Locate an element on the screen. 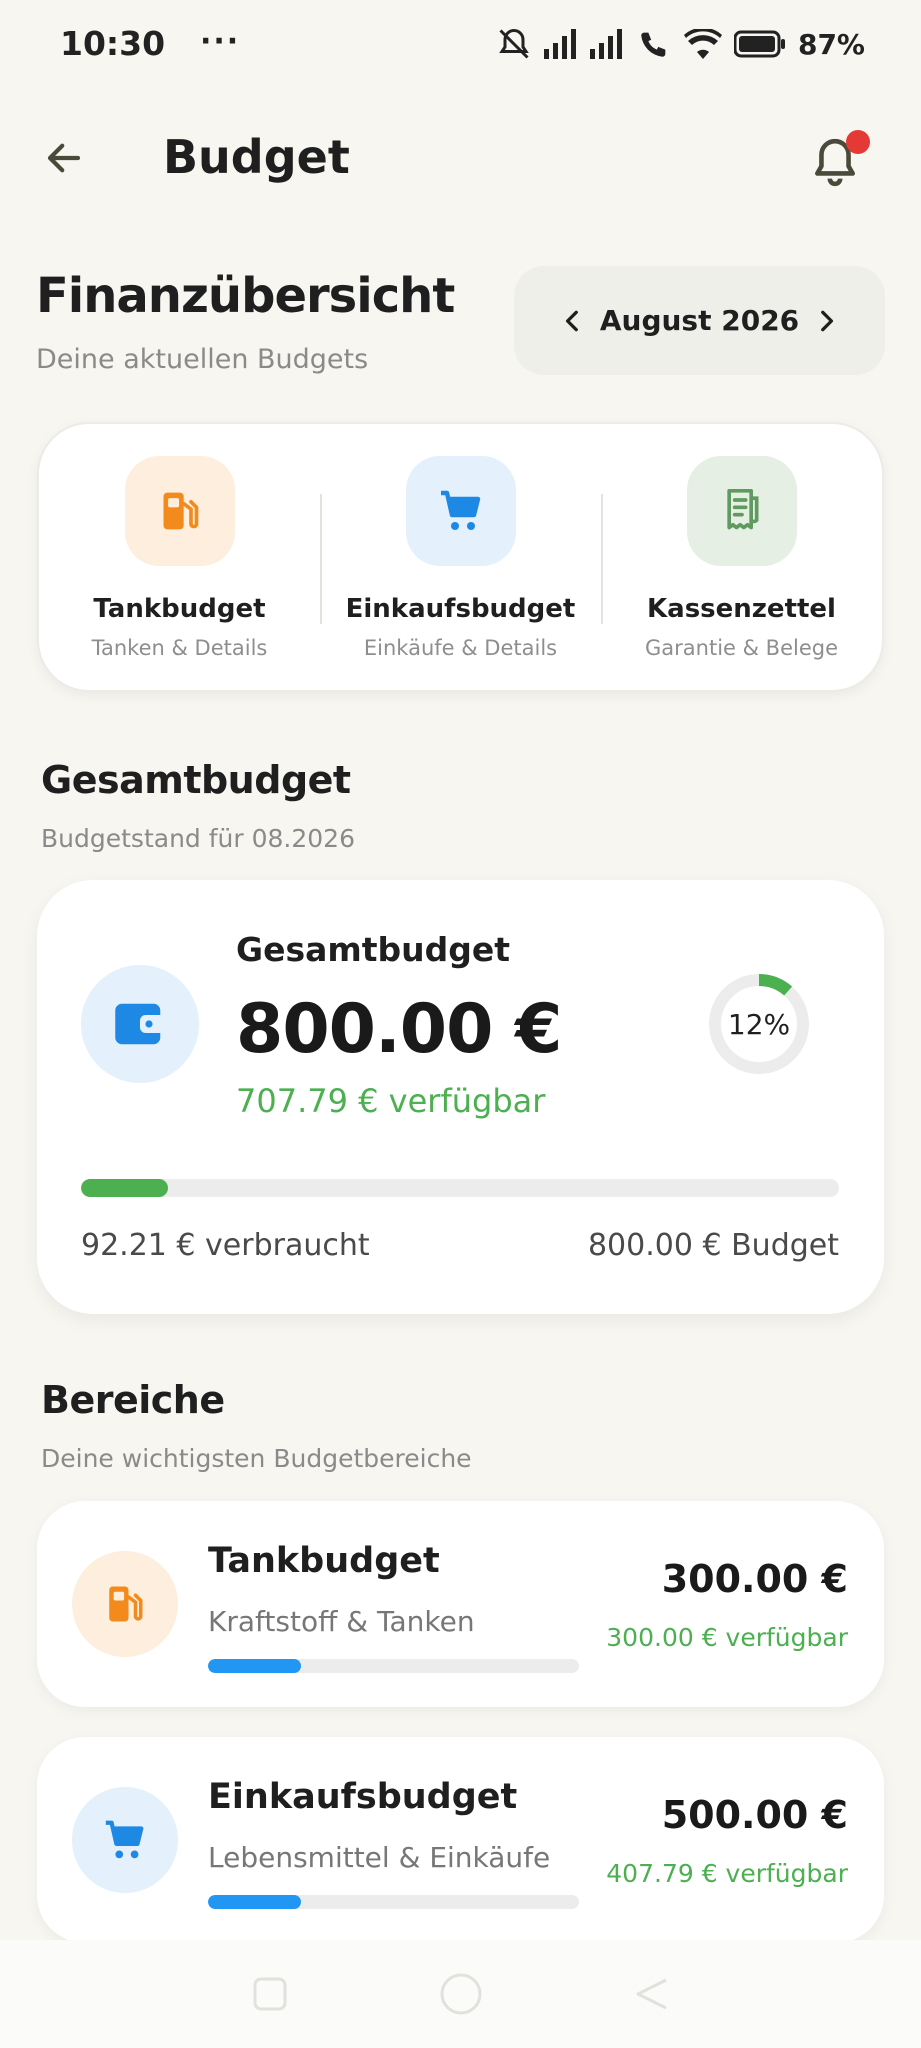 This screenshot has height=2048, width=921. quick-link-sub: Einkäufe & Details is located at coordinates (460, 648).